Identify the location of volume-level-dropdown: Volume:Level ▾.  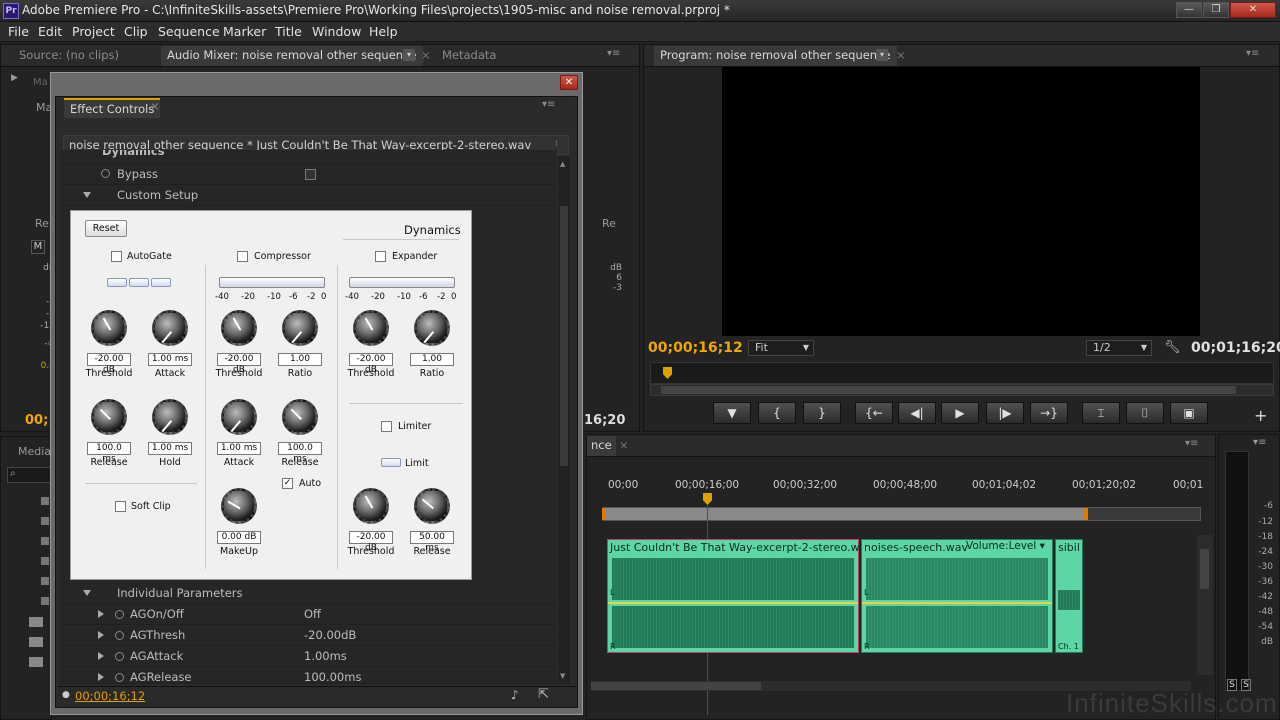
(1008, 547).